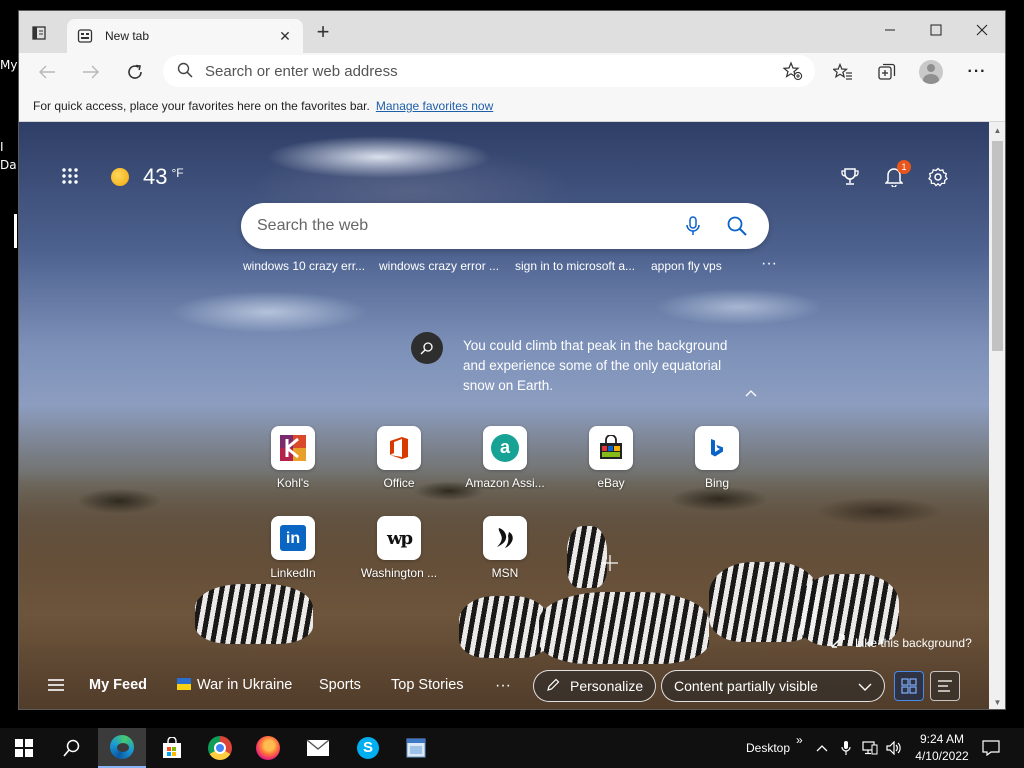 This screenshot has height=768, width=1024. I want to click on maximize-button, so click(936, 30).